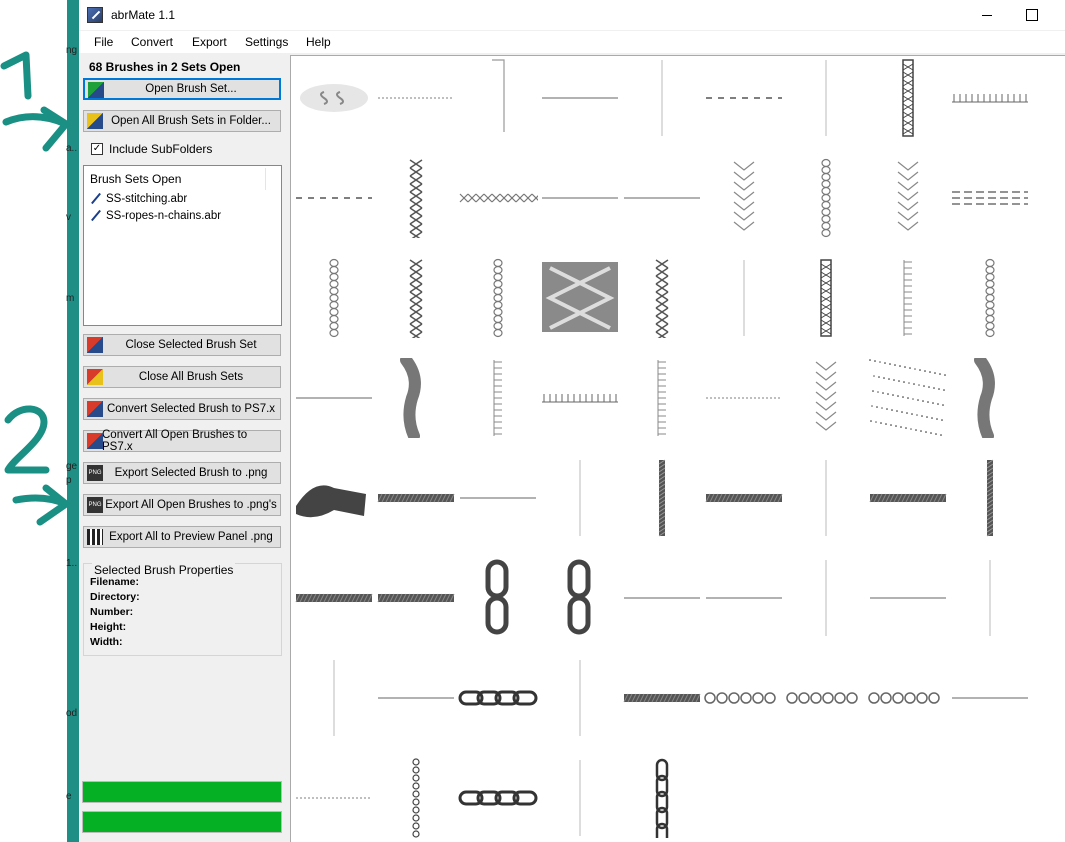  What do you see at coordinates (182, 505) in the screenshot?
I see `export-all-png-button: PNG Export All Open Brushes to .png's` at bounding box center [182, 505].